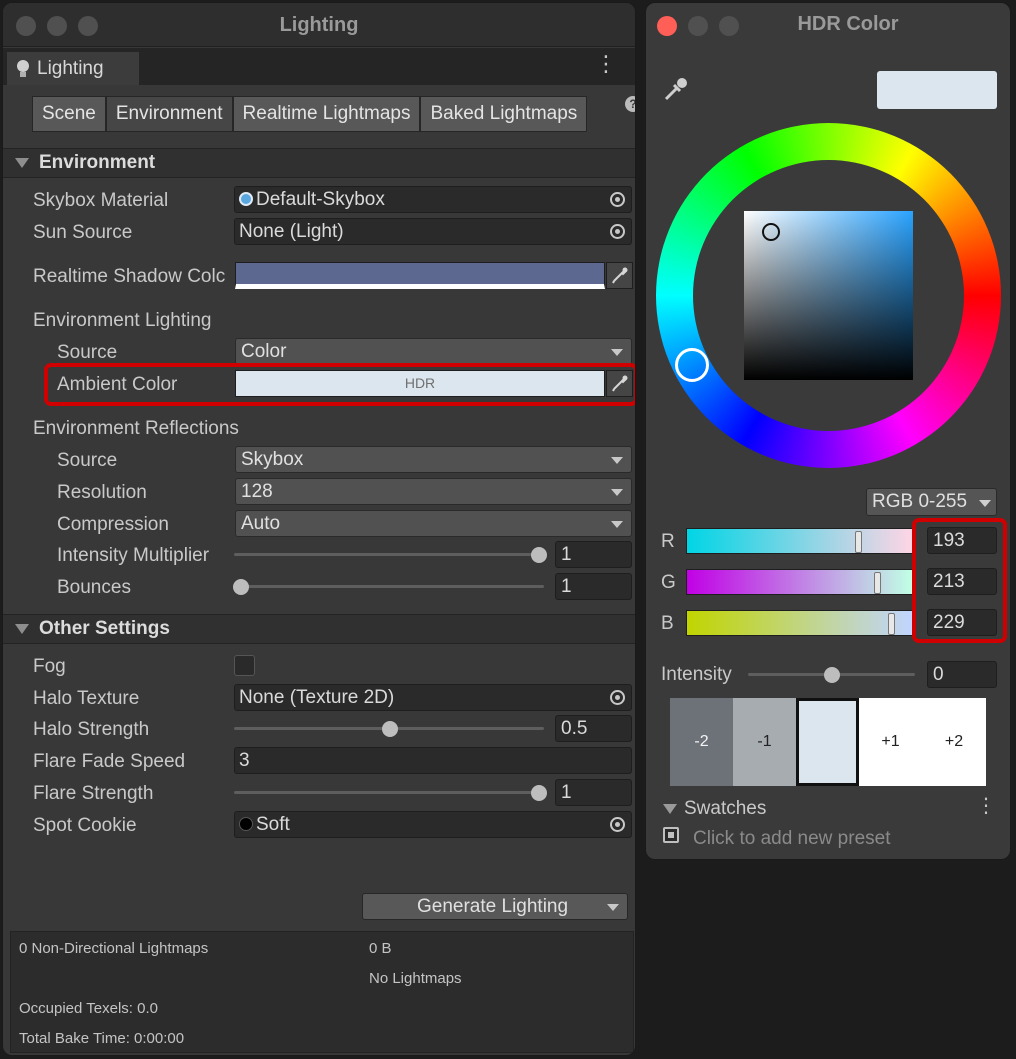  Describe the element at coordinates (320, 199) in the screenshot. I see `skybox-material-value: Default-Skybox` at that location.